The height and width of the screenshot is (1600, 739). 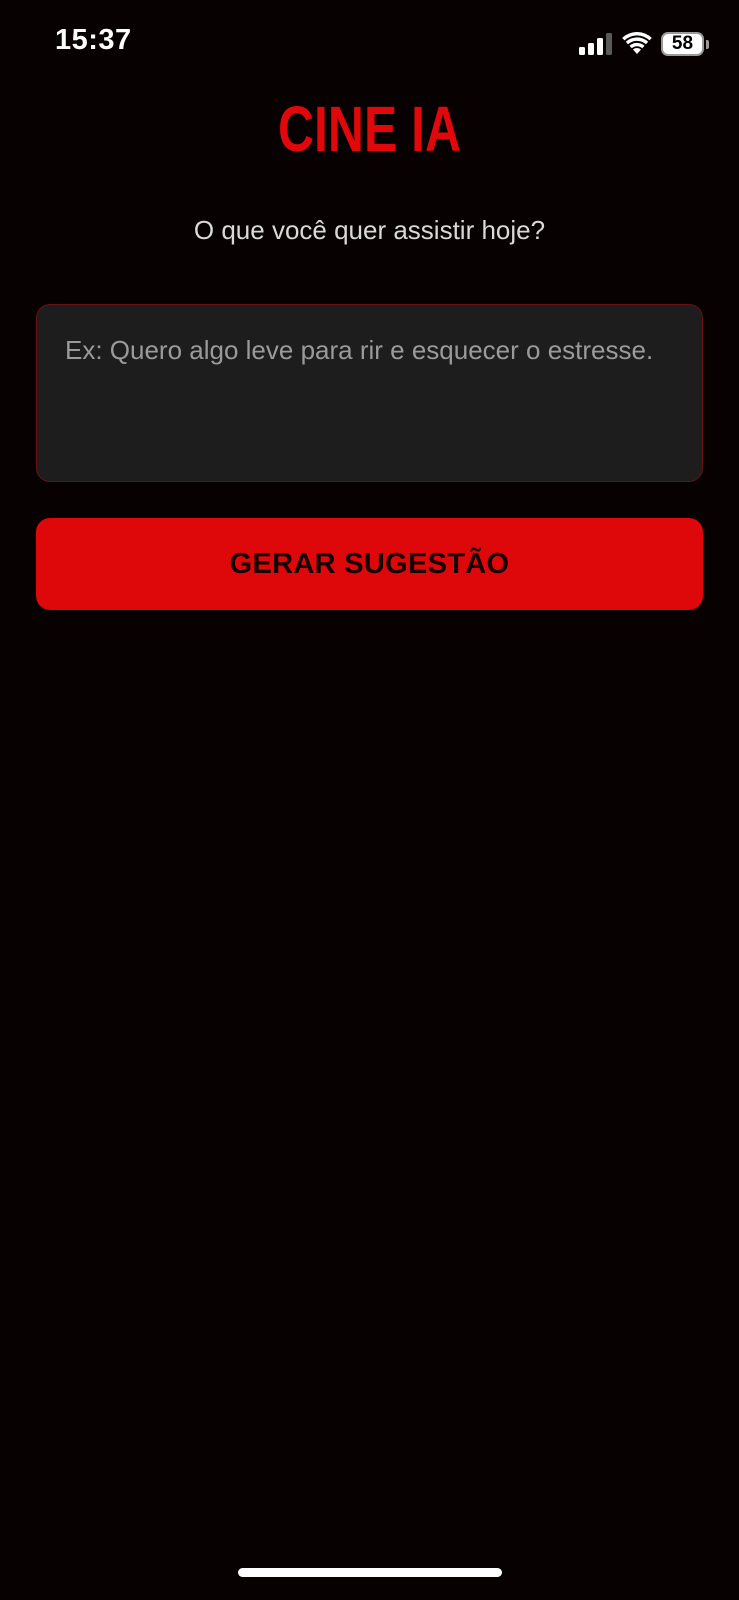 I want to click on signal-icon, so click(x=595, y=44).